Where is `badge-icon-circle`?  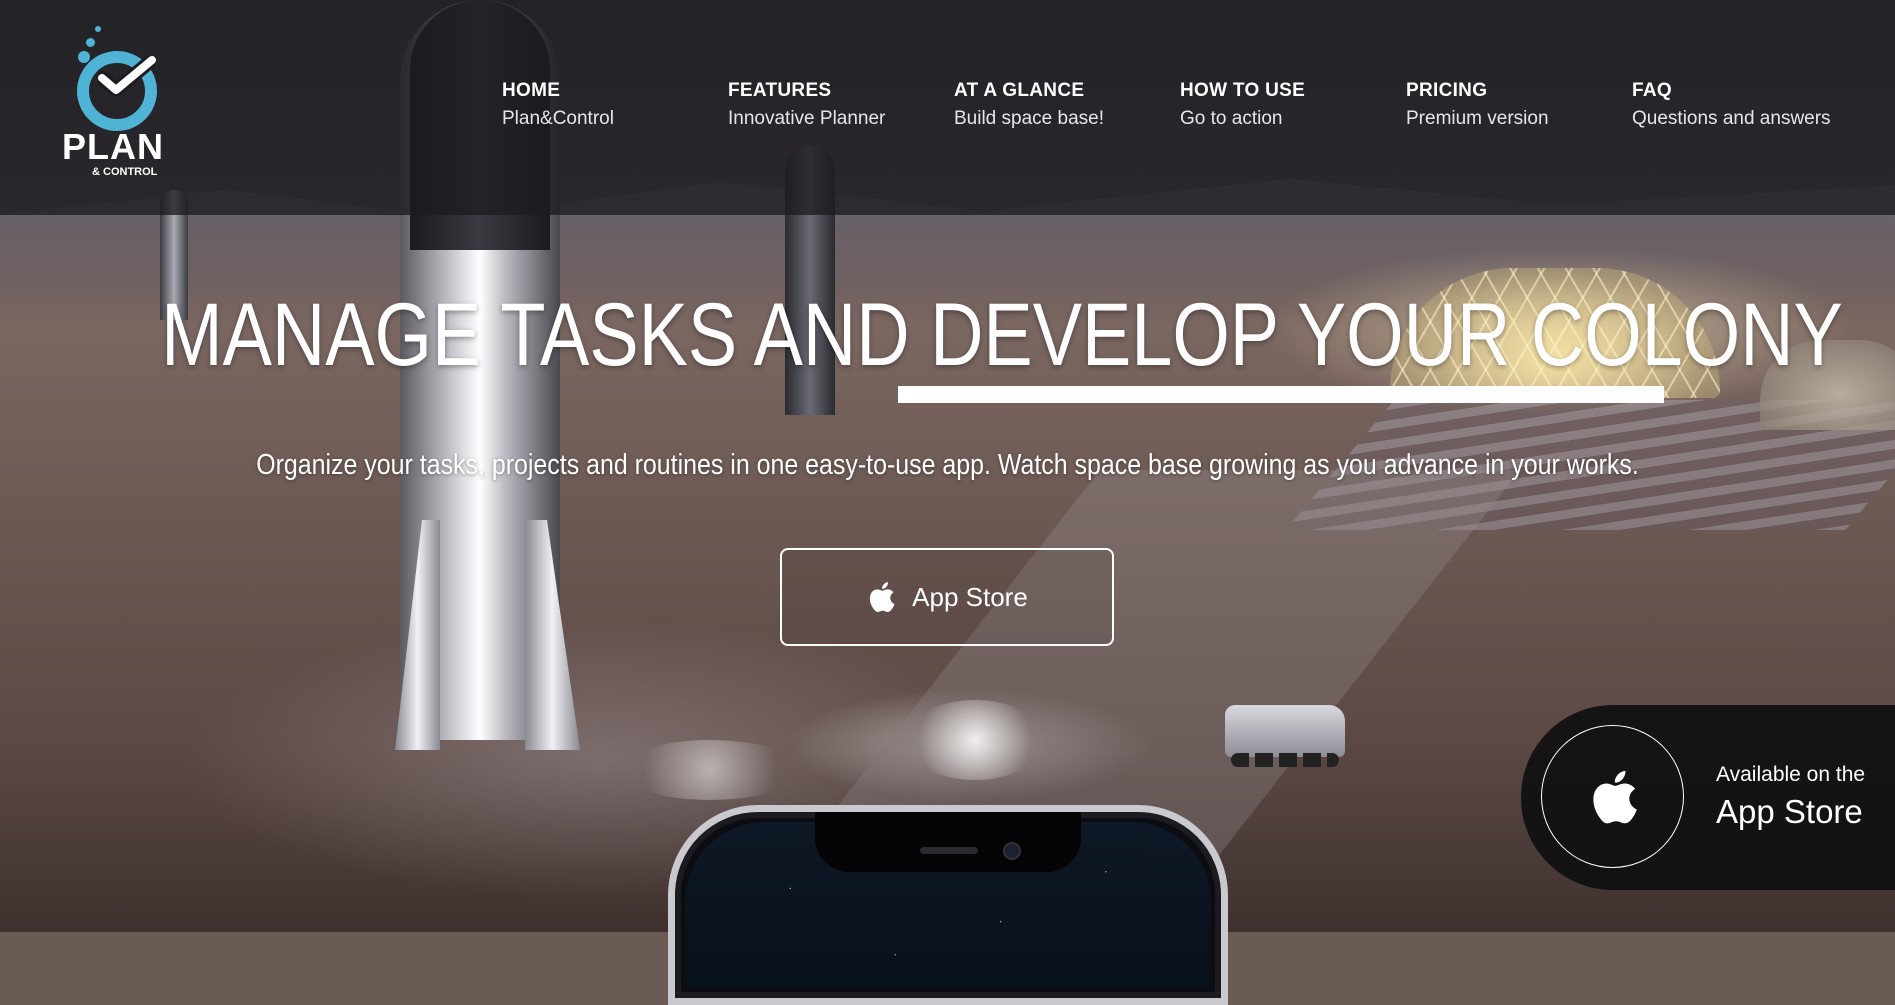
badge-icon-circle is located at coordinates (1612, 796).